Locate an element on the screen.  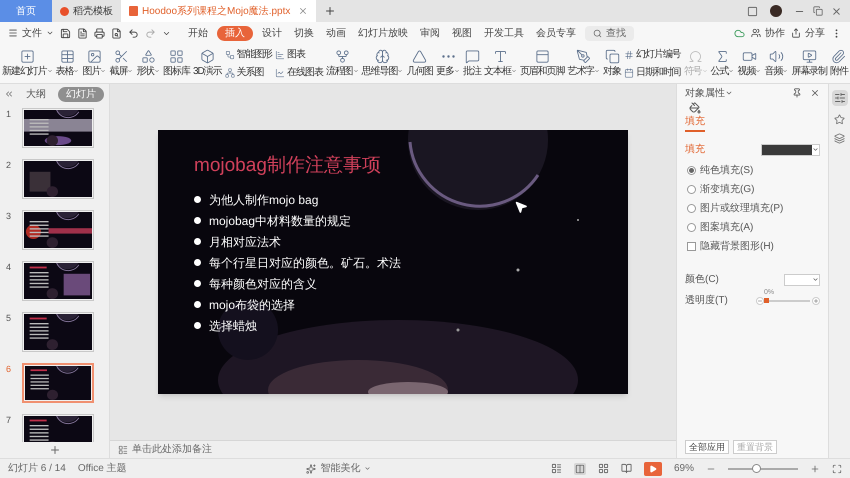
menu-tab: 设计 is located at coordinates (272, 33).